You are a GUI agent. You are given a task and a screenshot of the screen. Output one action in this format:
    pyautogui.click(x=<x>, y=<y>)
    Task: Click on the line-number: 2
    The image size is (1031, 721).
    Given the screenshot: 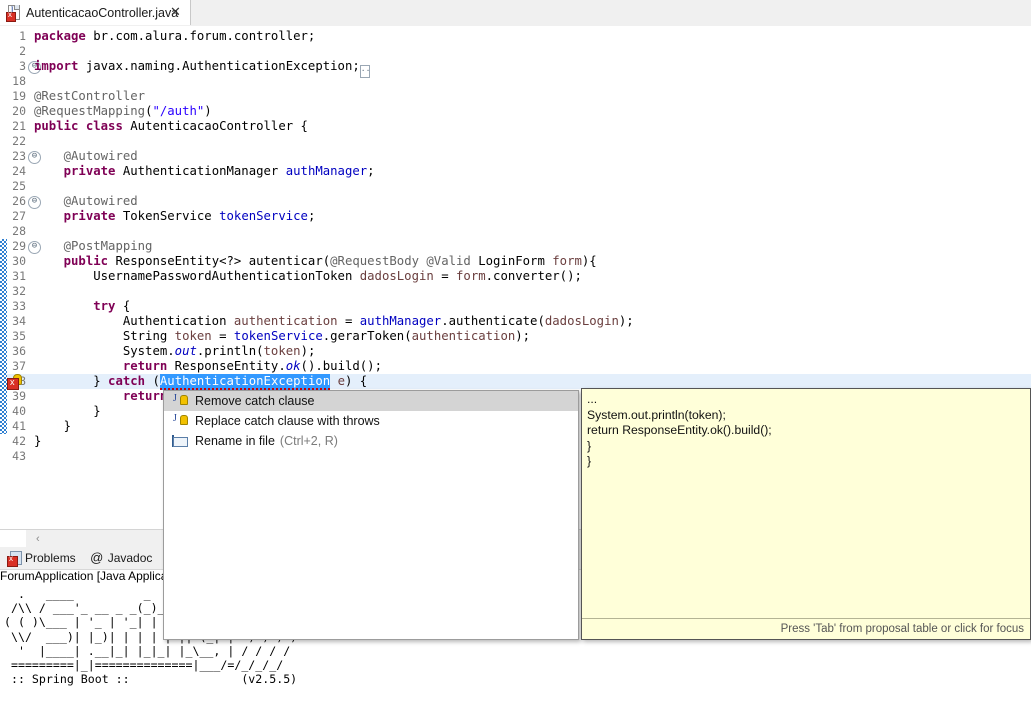 What is the action you would take?
    pyautogui.click(x=22, y=51)
    